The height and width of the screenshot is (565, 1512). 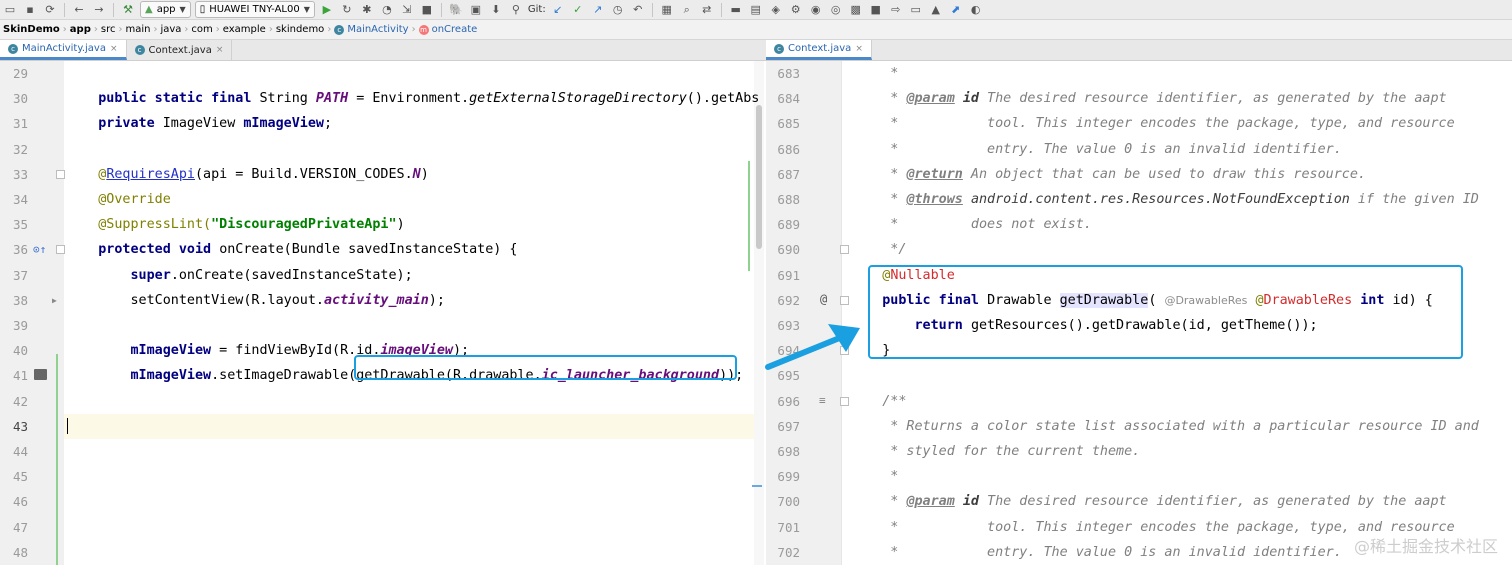 What do you see at coordinates (86, 174) in the screenshot?
I see `code-token: @` at bounding box center [86, 174].